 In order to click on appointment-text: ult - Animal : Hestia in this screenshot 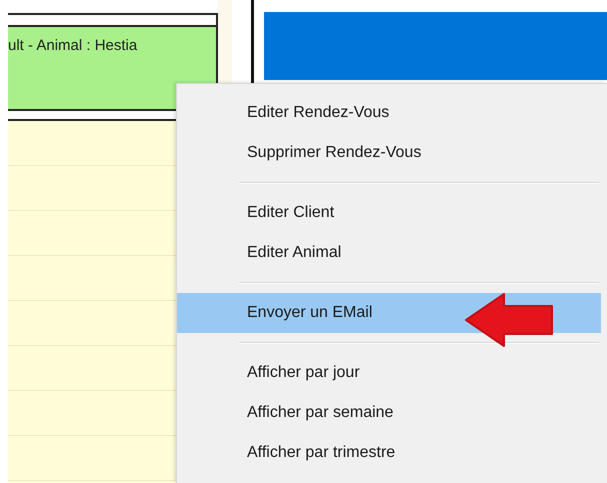, I will do `click(73, 45)`.